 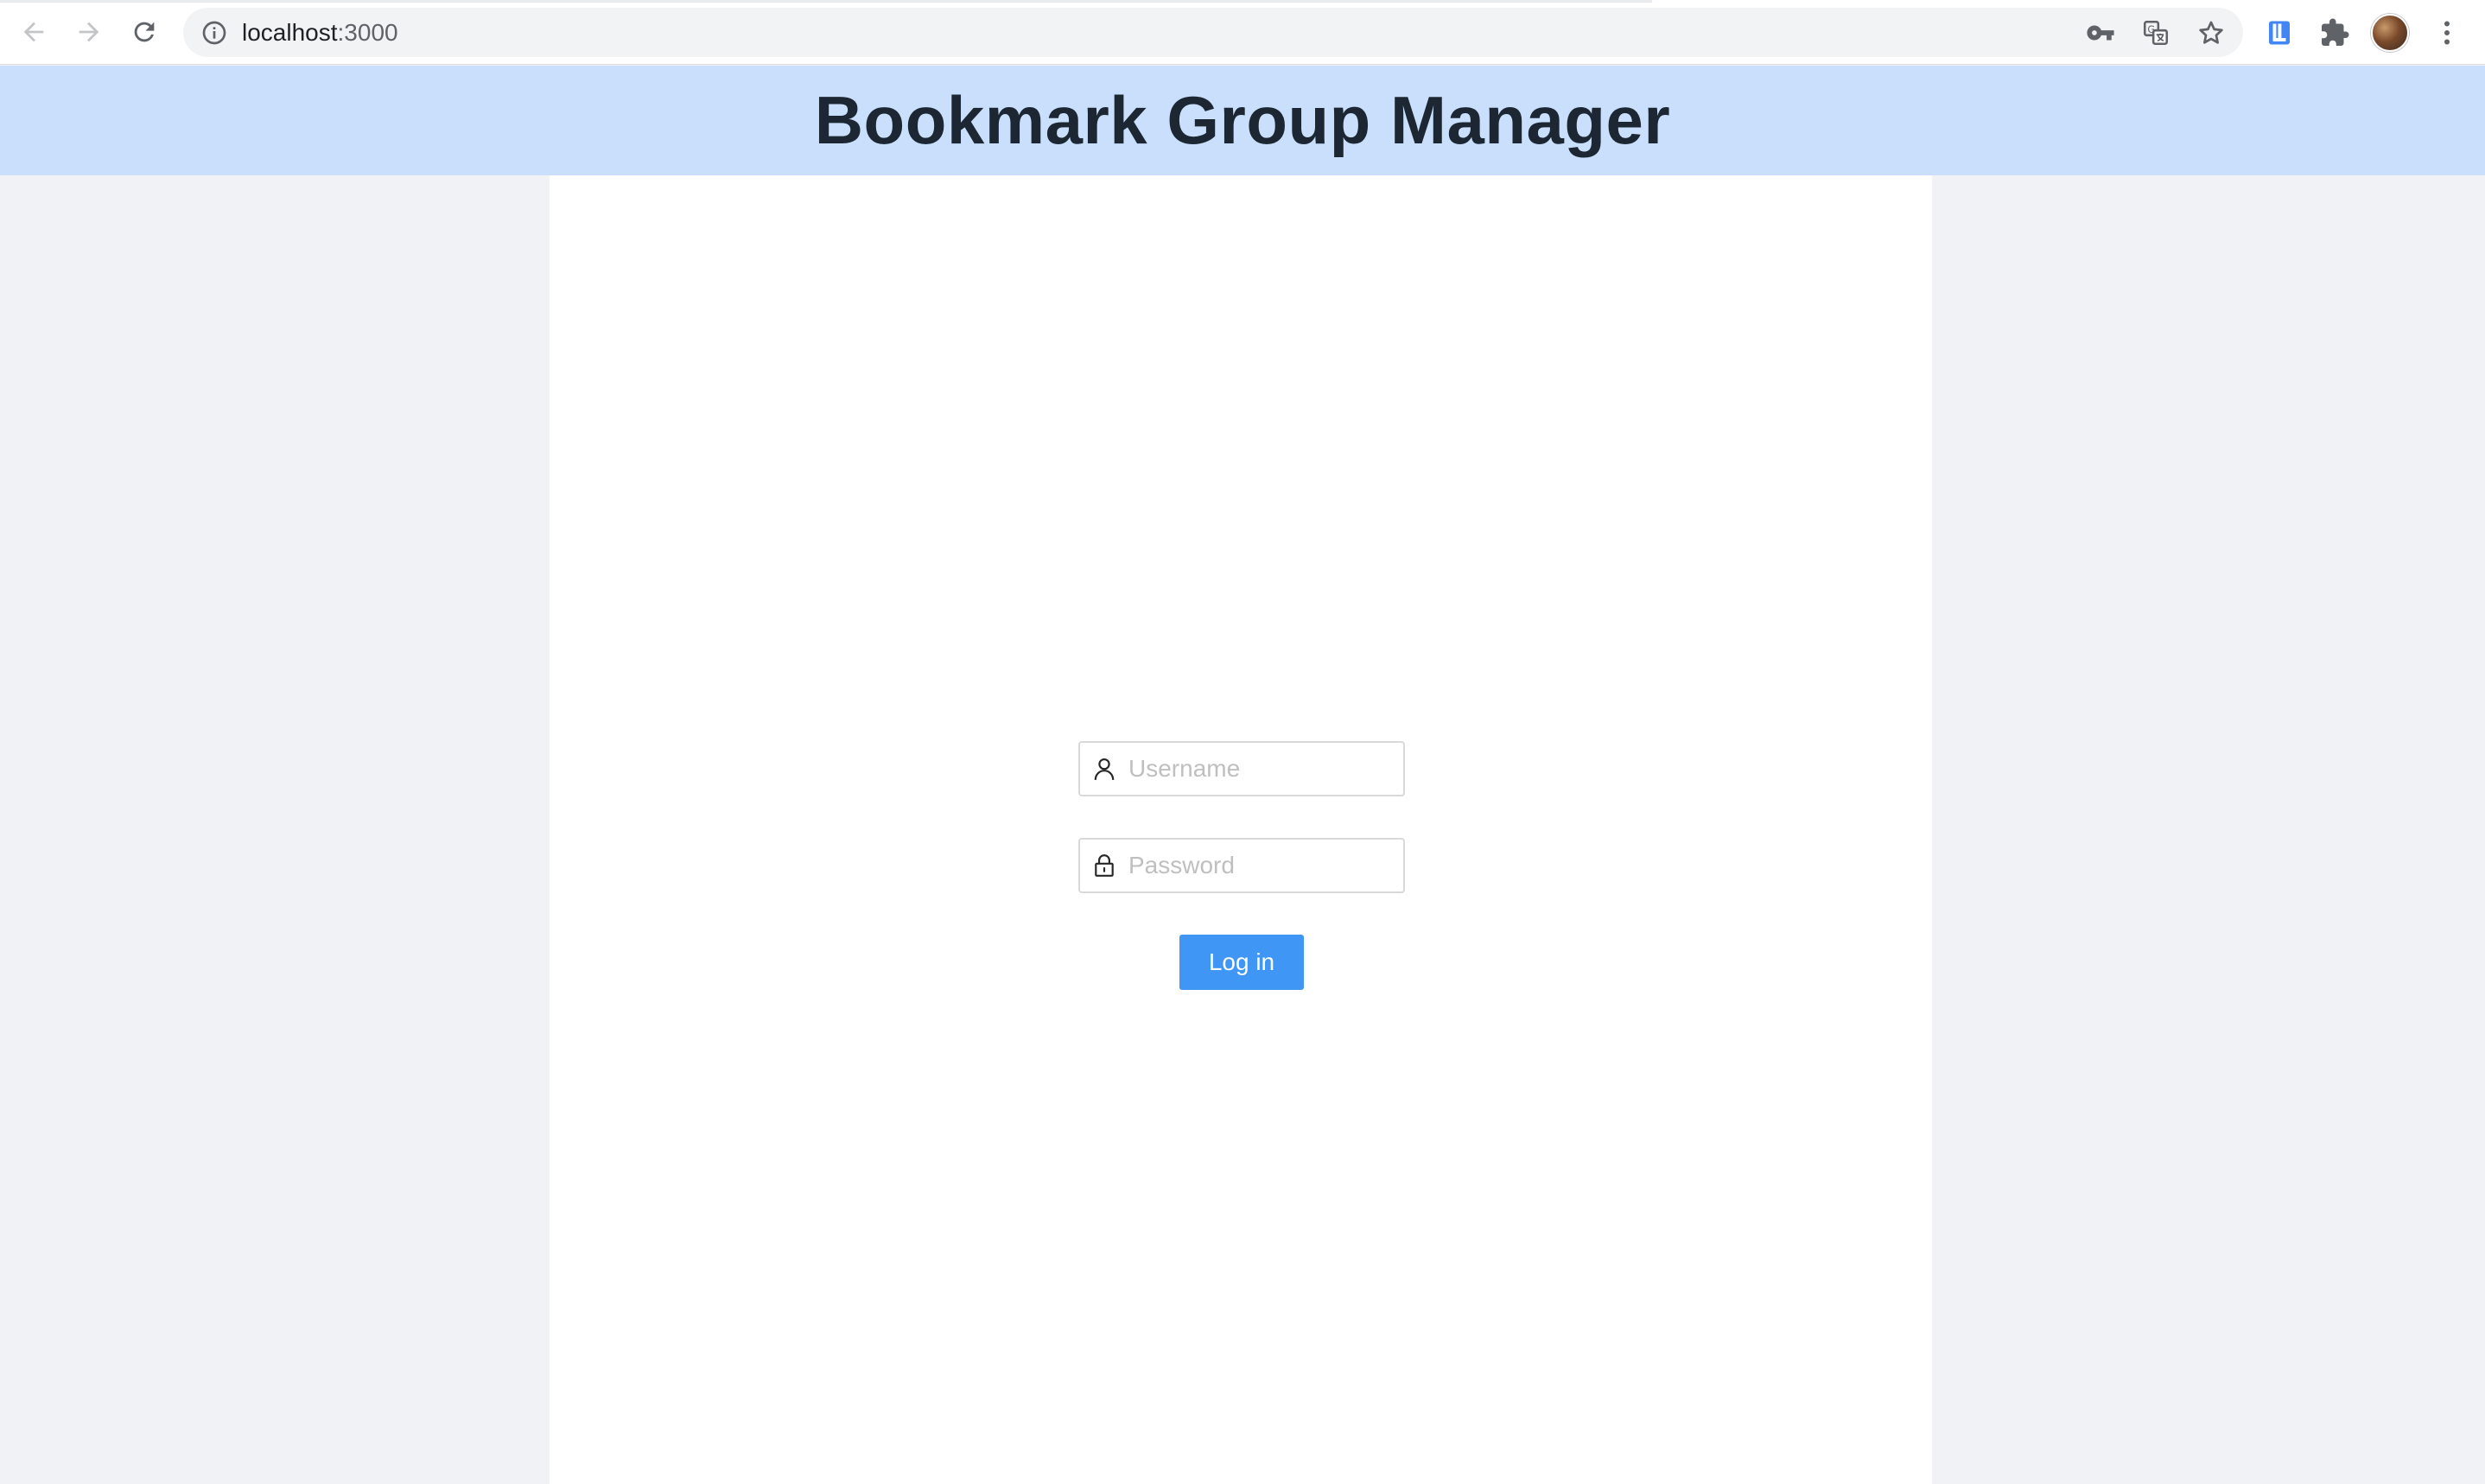 I want to click on extension-app-icon, so click(x=2279, y=33).